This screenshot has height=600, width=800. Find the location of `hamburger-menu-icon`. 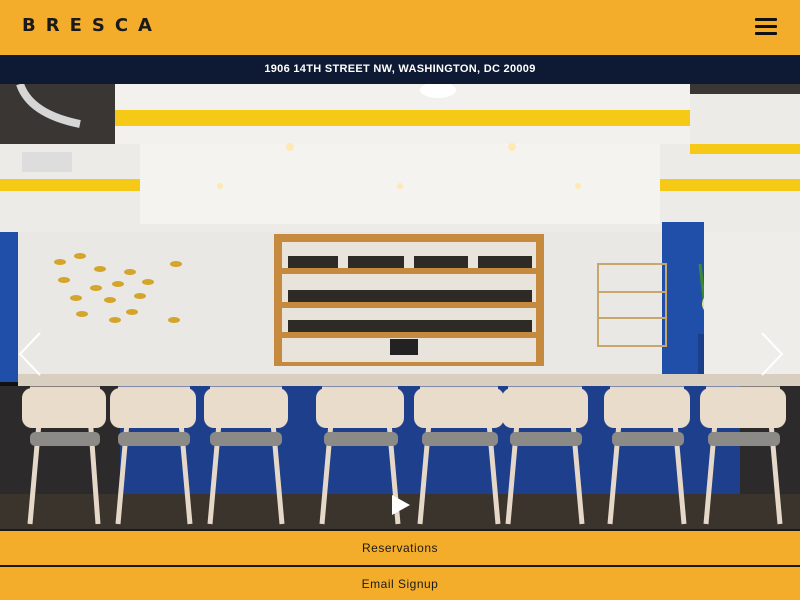

hamburger-menu-icon is located at coordinates (766, 27).